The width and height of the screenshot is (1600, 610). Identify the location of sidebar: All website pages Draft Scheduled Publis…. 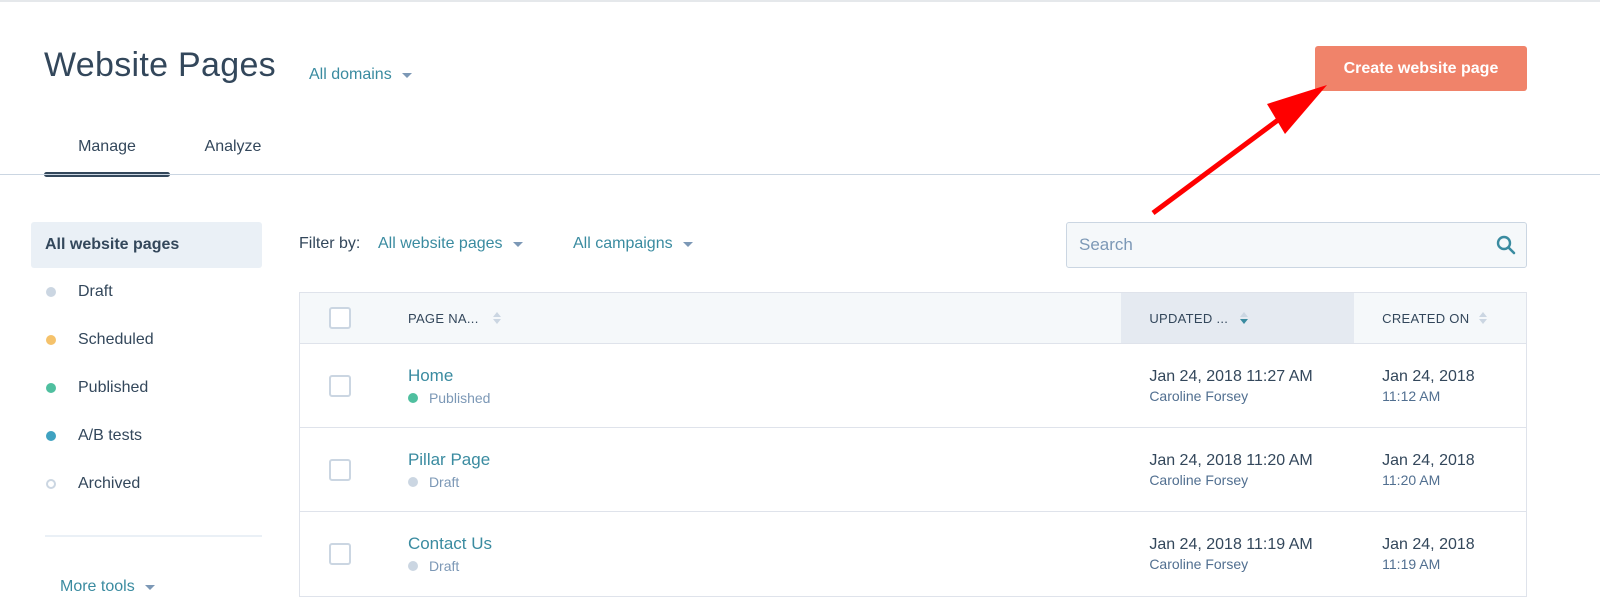
(146, 379).